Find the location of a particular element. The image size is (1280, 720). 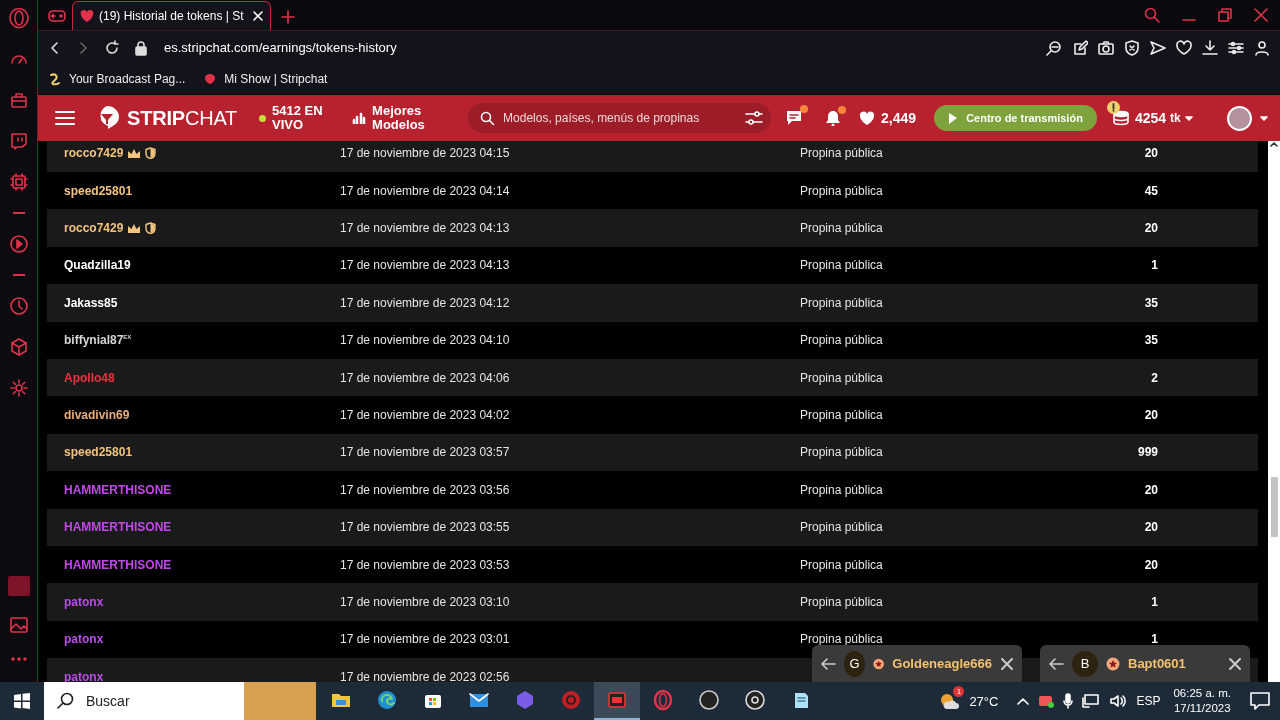

bookmark-link: Mi Show | Stripchat is located at coordinates (276, 79).